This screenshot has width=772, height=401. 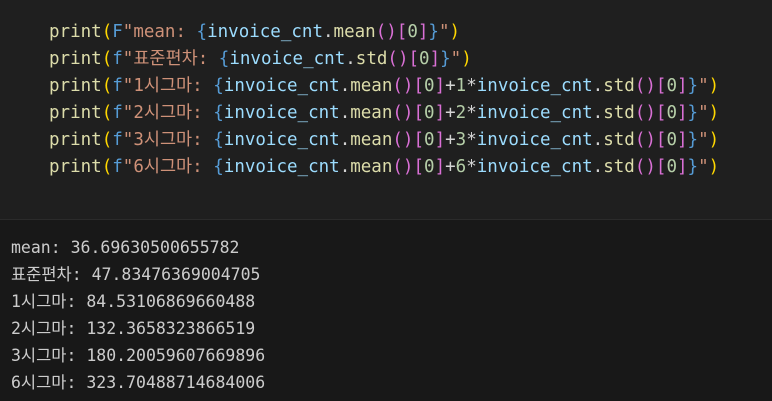 I want to click on output-line: 2시그마: 132.3658323866519, so click(x=133, y=328).